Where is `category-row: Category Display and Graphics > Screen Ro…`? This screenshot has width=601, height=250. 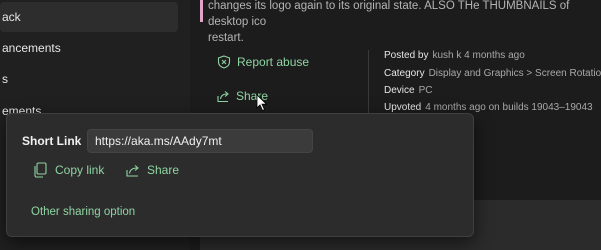 category-row: Category Display and Graphics > Screen Ro… is located at coordinates (492, 73).